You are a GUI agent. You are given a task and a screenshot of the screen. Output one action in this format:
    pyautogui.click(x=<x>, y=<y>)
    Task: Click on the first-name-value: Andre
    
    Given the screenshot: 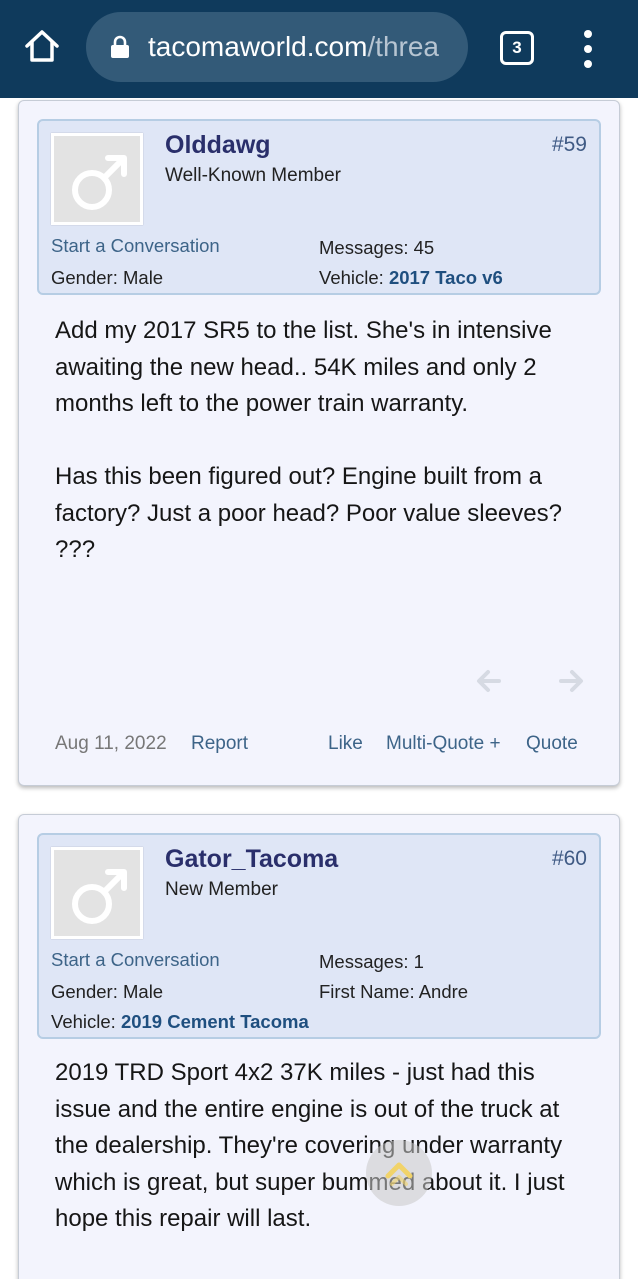 What is the action you would take?
    pyautogui.click(x=443, y=991)
    